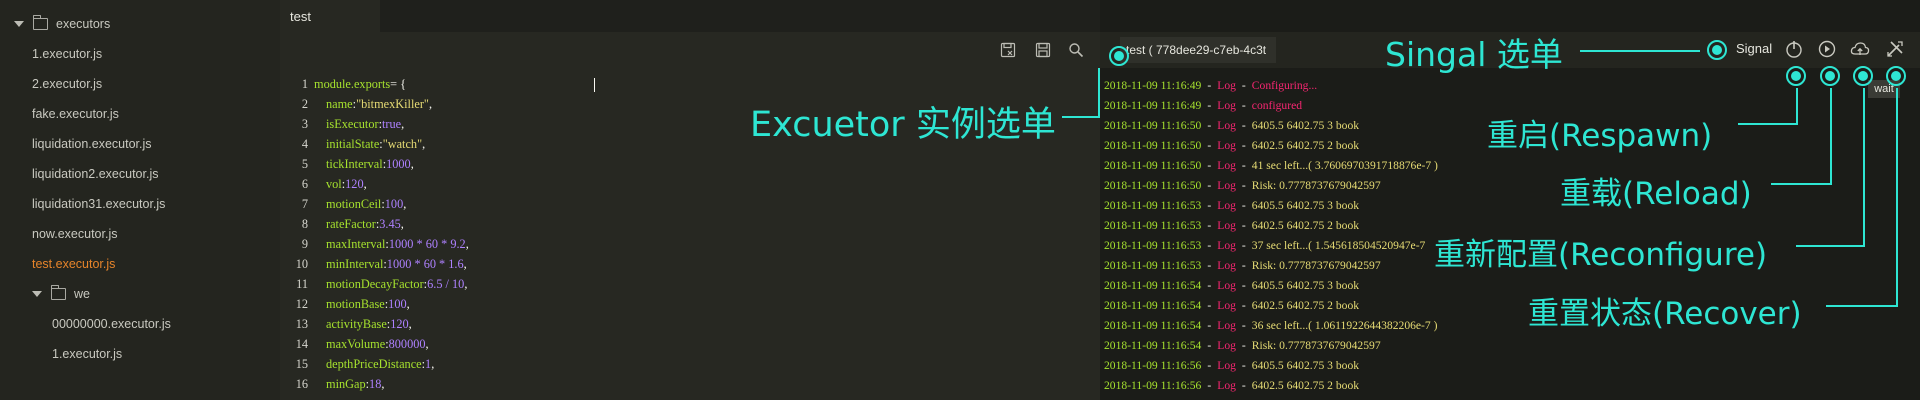  What do you see at coordinates (1203, 105) in the screenshot?
I see `log-line: 2018-11-09 11:16:49- Log - configured` at bounding box center [1203, 105].